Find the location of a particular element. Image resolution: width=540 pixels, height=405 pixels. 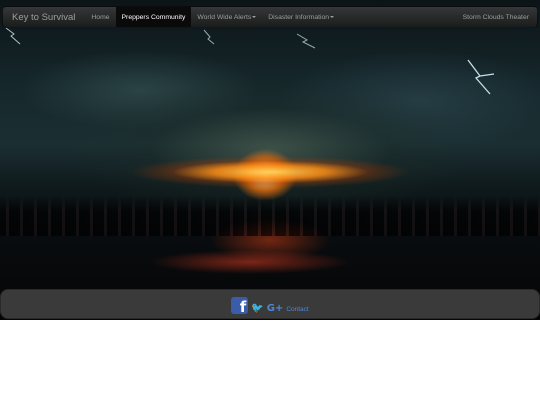

brand-link: Key to Survival is located at coordinates (44, 17).